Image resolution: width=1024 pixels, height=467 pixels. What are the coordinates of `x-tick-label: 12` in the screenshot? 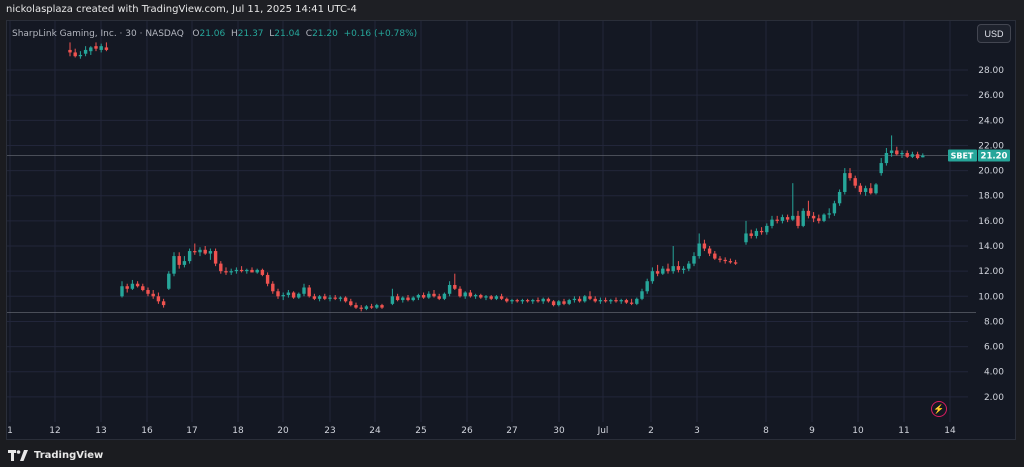 It's located at (54, 431).